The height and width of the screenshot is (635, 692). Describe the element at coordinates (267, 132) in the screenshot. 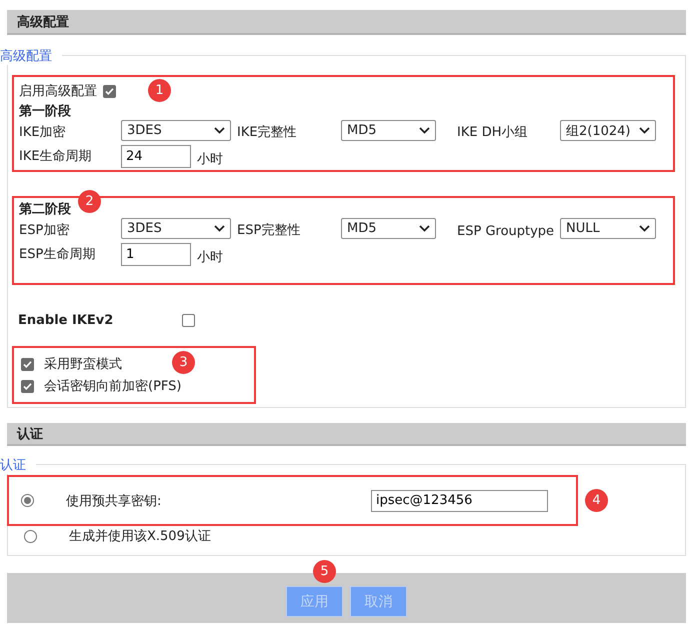

I see `field-label: IKE完整性` at that location.